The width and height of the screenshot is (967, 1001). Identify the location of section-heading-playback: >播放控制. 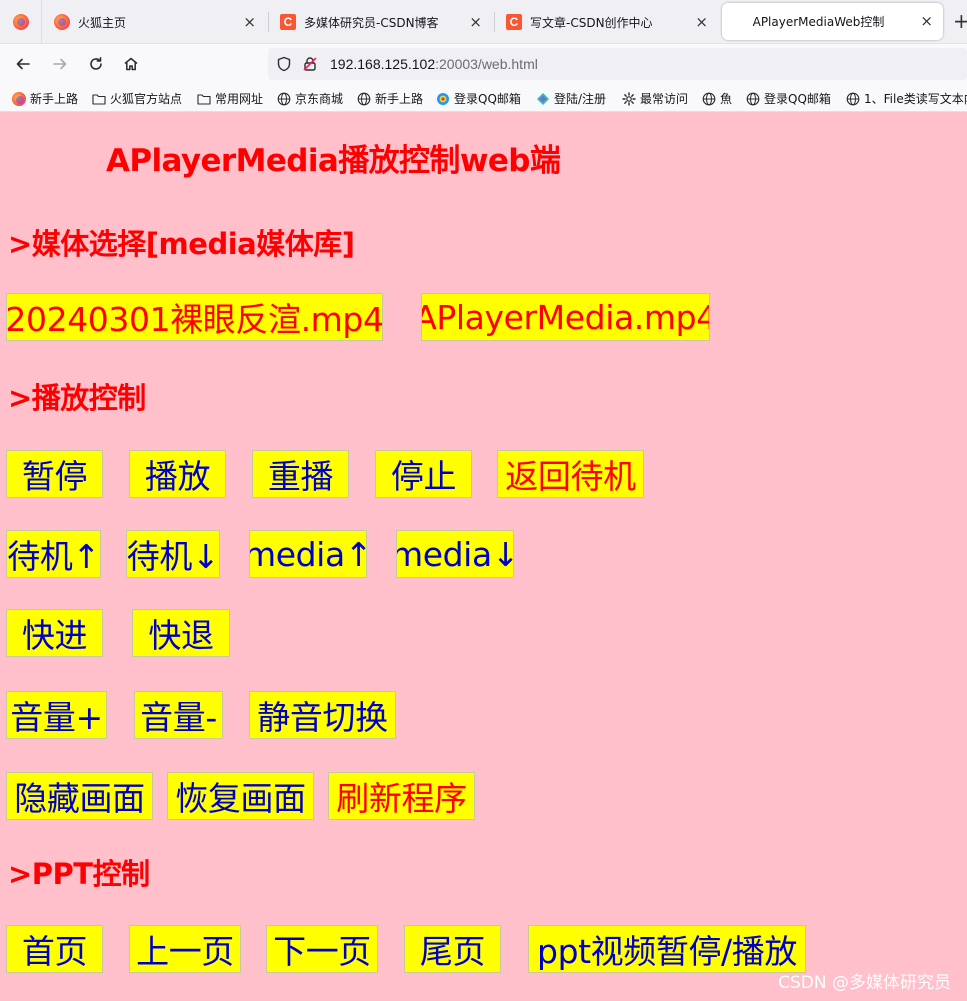
(77, 398).